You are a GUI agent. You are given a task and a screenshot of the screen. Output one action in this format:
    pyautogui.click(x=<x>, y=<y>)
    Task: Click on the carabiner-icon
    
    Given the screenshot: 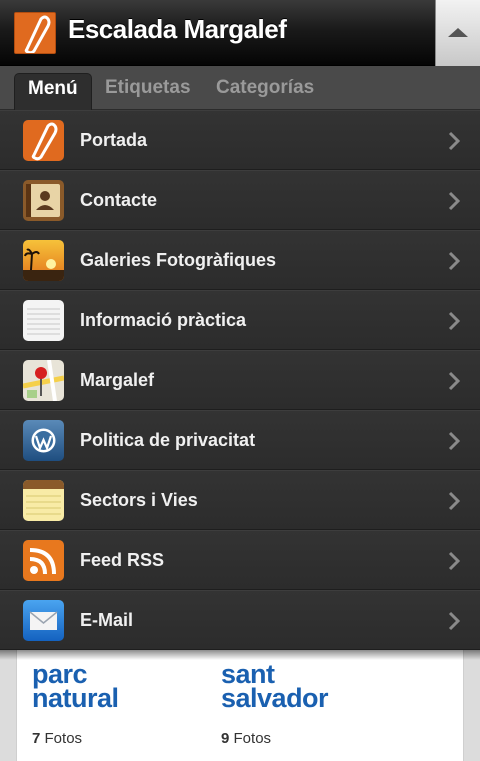 What is the action you would take?
    pyautogui.click(x=43, y=140)
    